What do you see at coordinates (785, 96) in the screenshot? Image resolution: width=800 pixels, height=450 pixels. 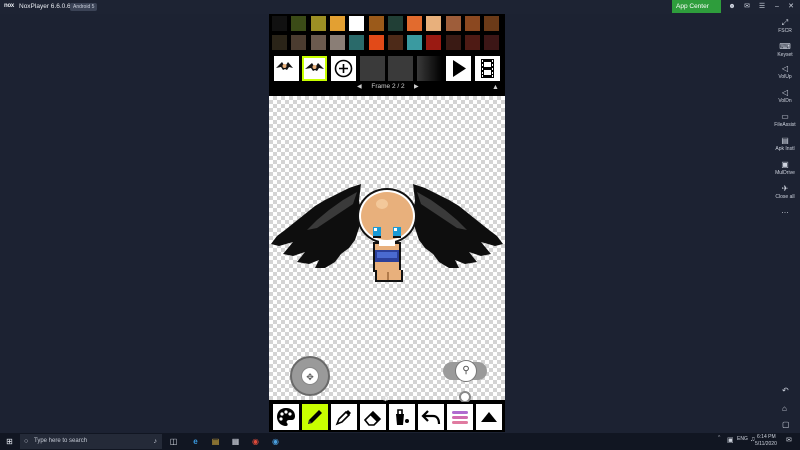 I see `sidebar-item-voldn: ◁ VolDn` at bounding box center [785, 96].